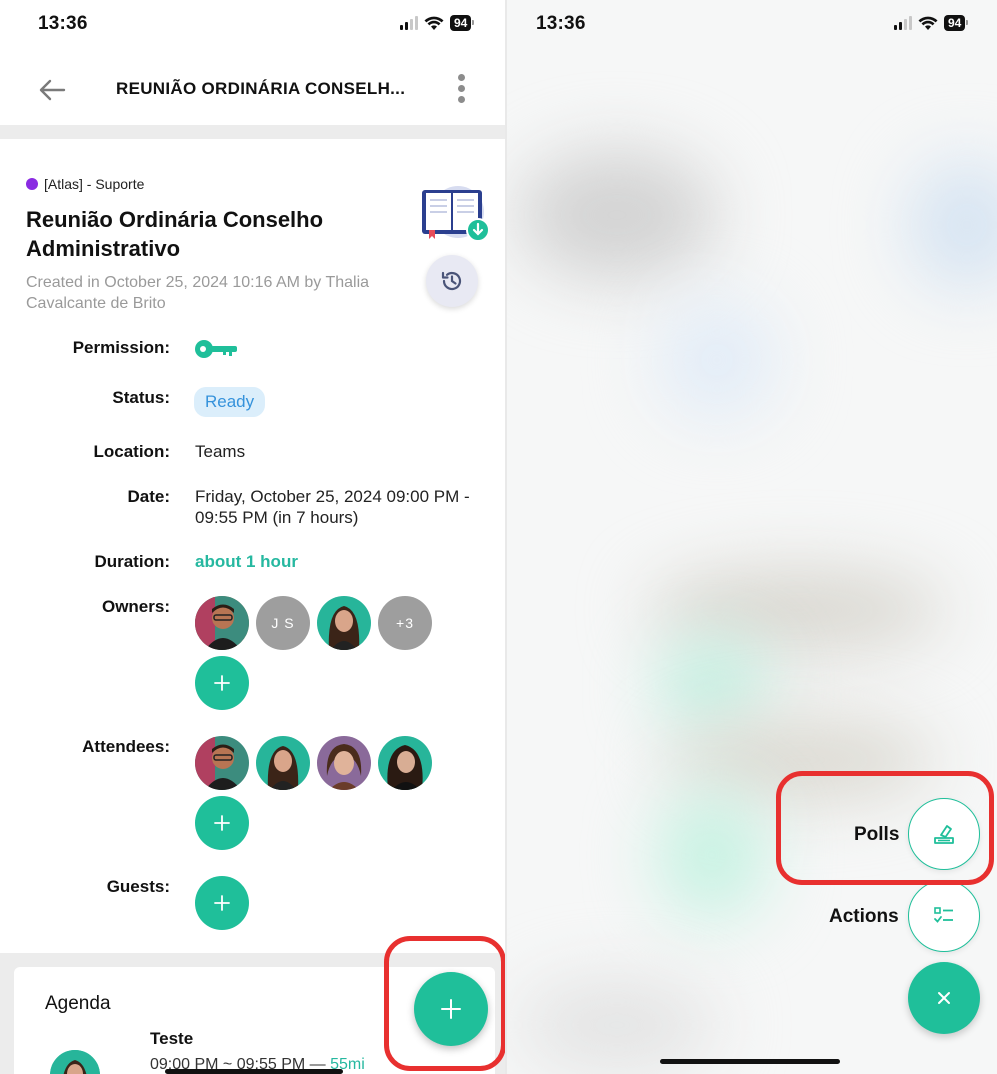 The image size is (997, 1074). I want to click on history-button, so click(452, 281).